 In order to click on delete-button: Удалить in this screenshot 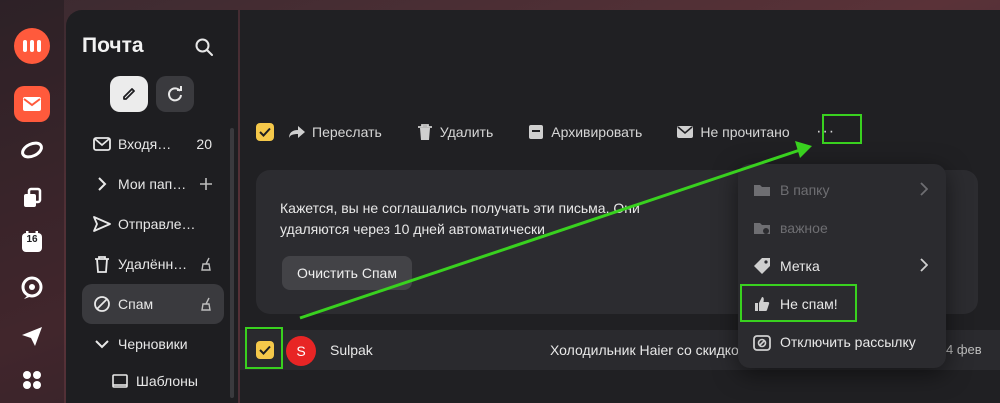, I will do `click(454, 132)`.